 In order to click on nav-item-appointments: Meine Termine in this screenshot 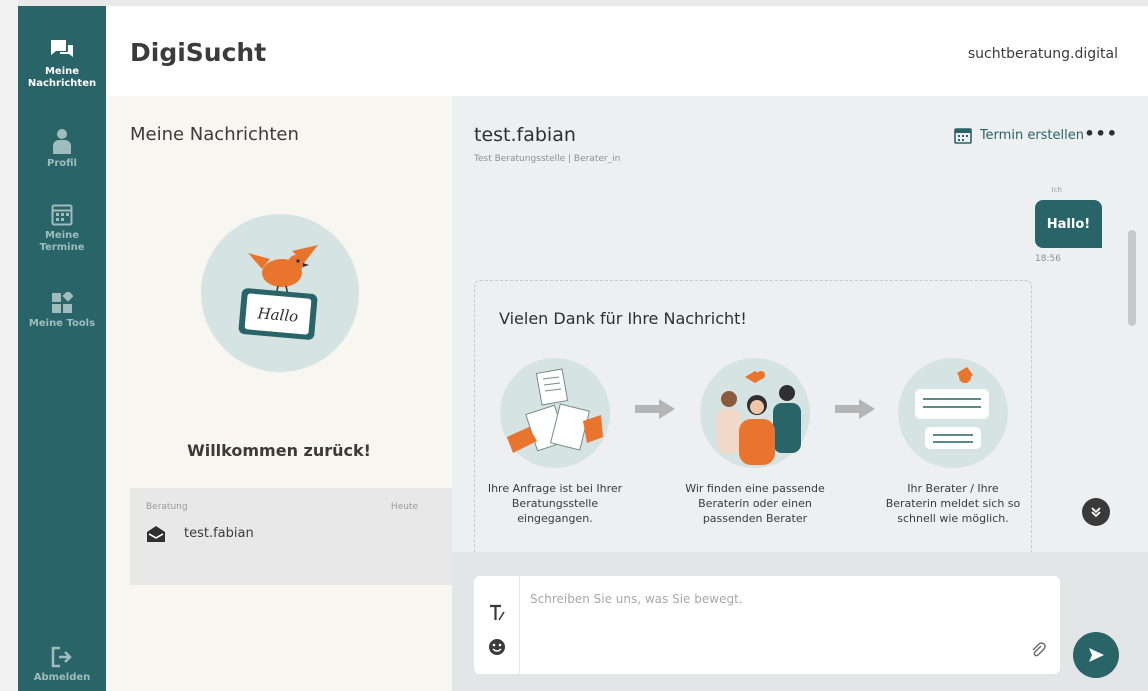, I will do `click(62, 228)`.